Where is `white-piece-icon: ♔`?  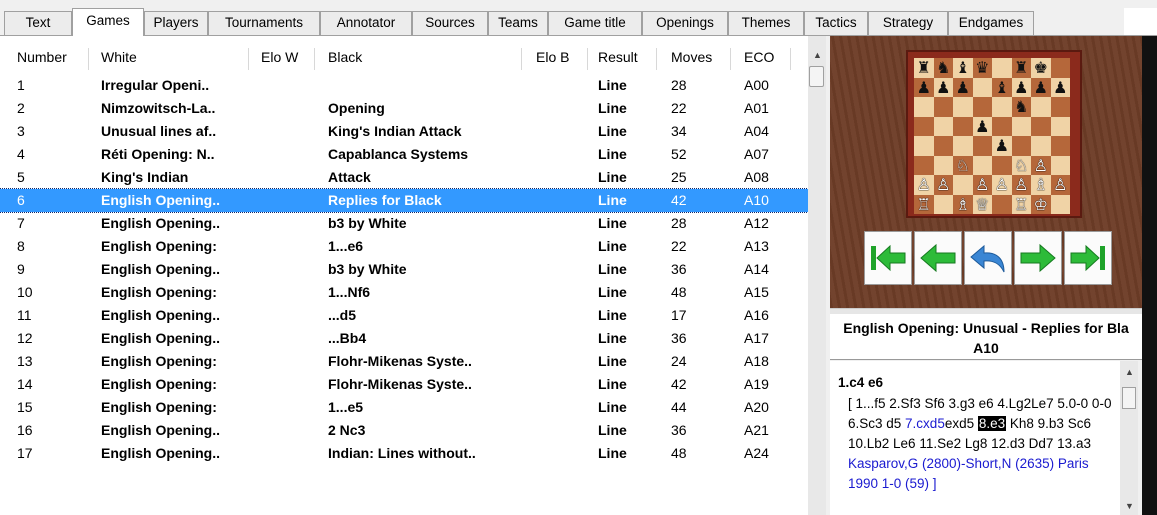 white-piece-icon: ♔ is located at coordinates (1041, 204).